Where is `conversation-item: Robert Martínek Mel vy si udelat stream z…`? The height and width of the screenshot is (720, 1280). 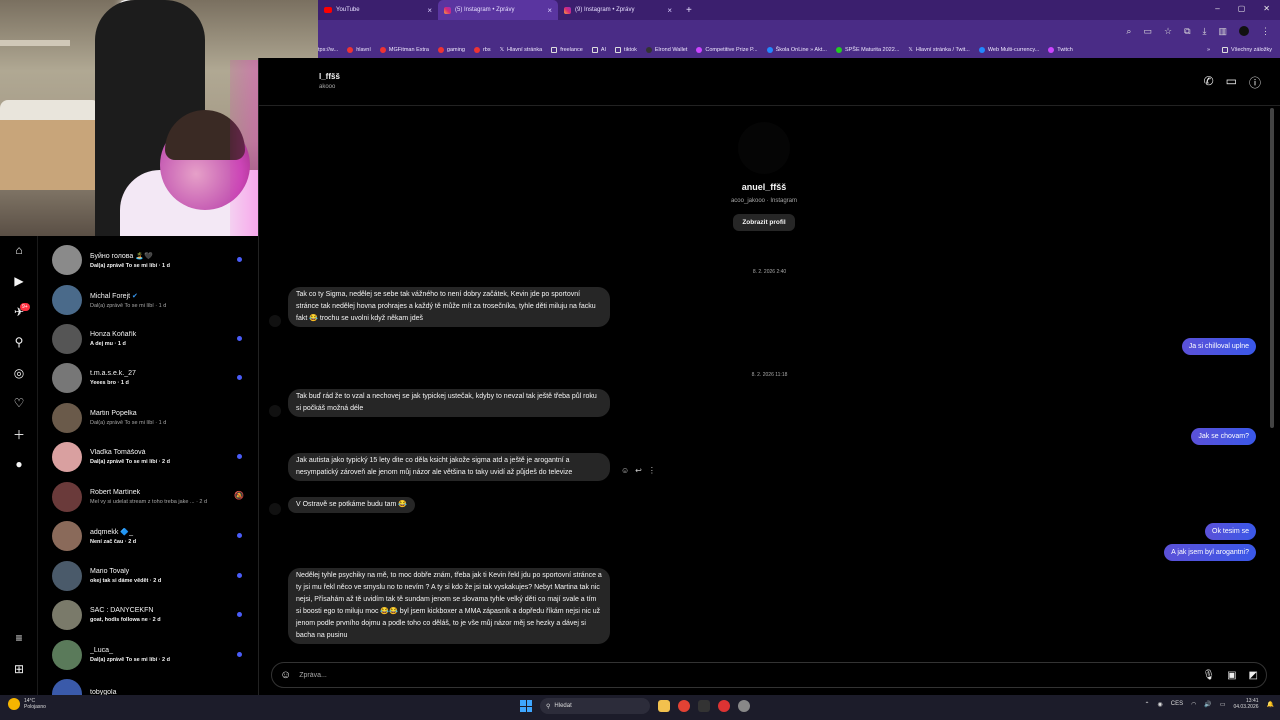 conversation-item: Robert Martínek Mel vy si udelat stream z… is located at coordinates (152, 497).